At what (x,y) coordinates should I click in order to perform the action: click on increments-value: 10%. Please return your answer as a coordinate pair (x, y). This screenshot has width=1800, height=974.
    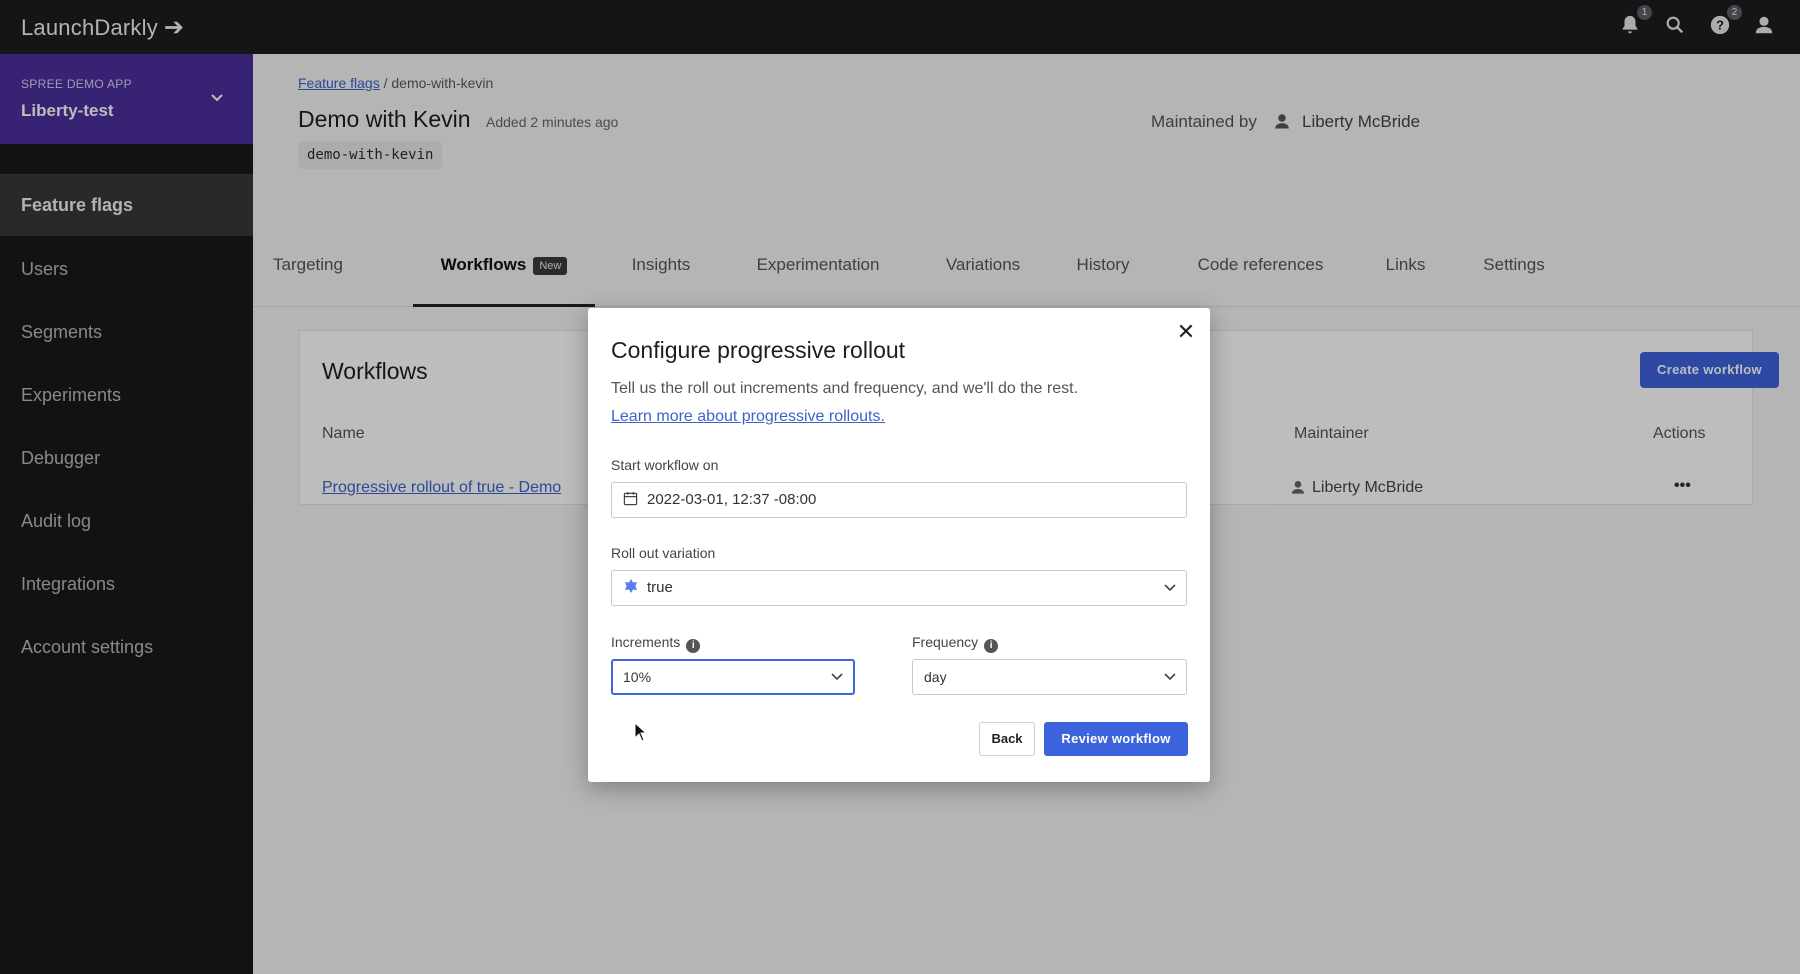
    Looking at the image, I should click on (637, 677).